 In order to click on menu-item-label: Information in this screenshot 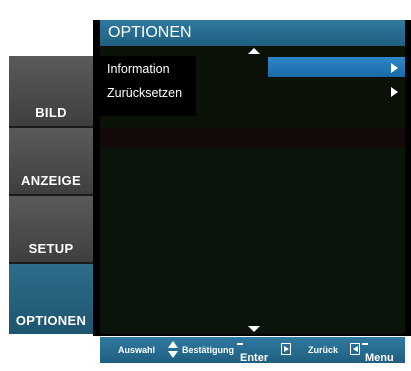, I will do `click(138, 69)`.